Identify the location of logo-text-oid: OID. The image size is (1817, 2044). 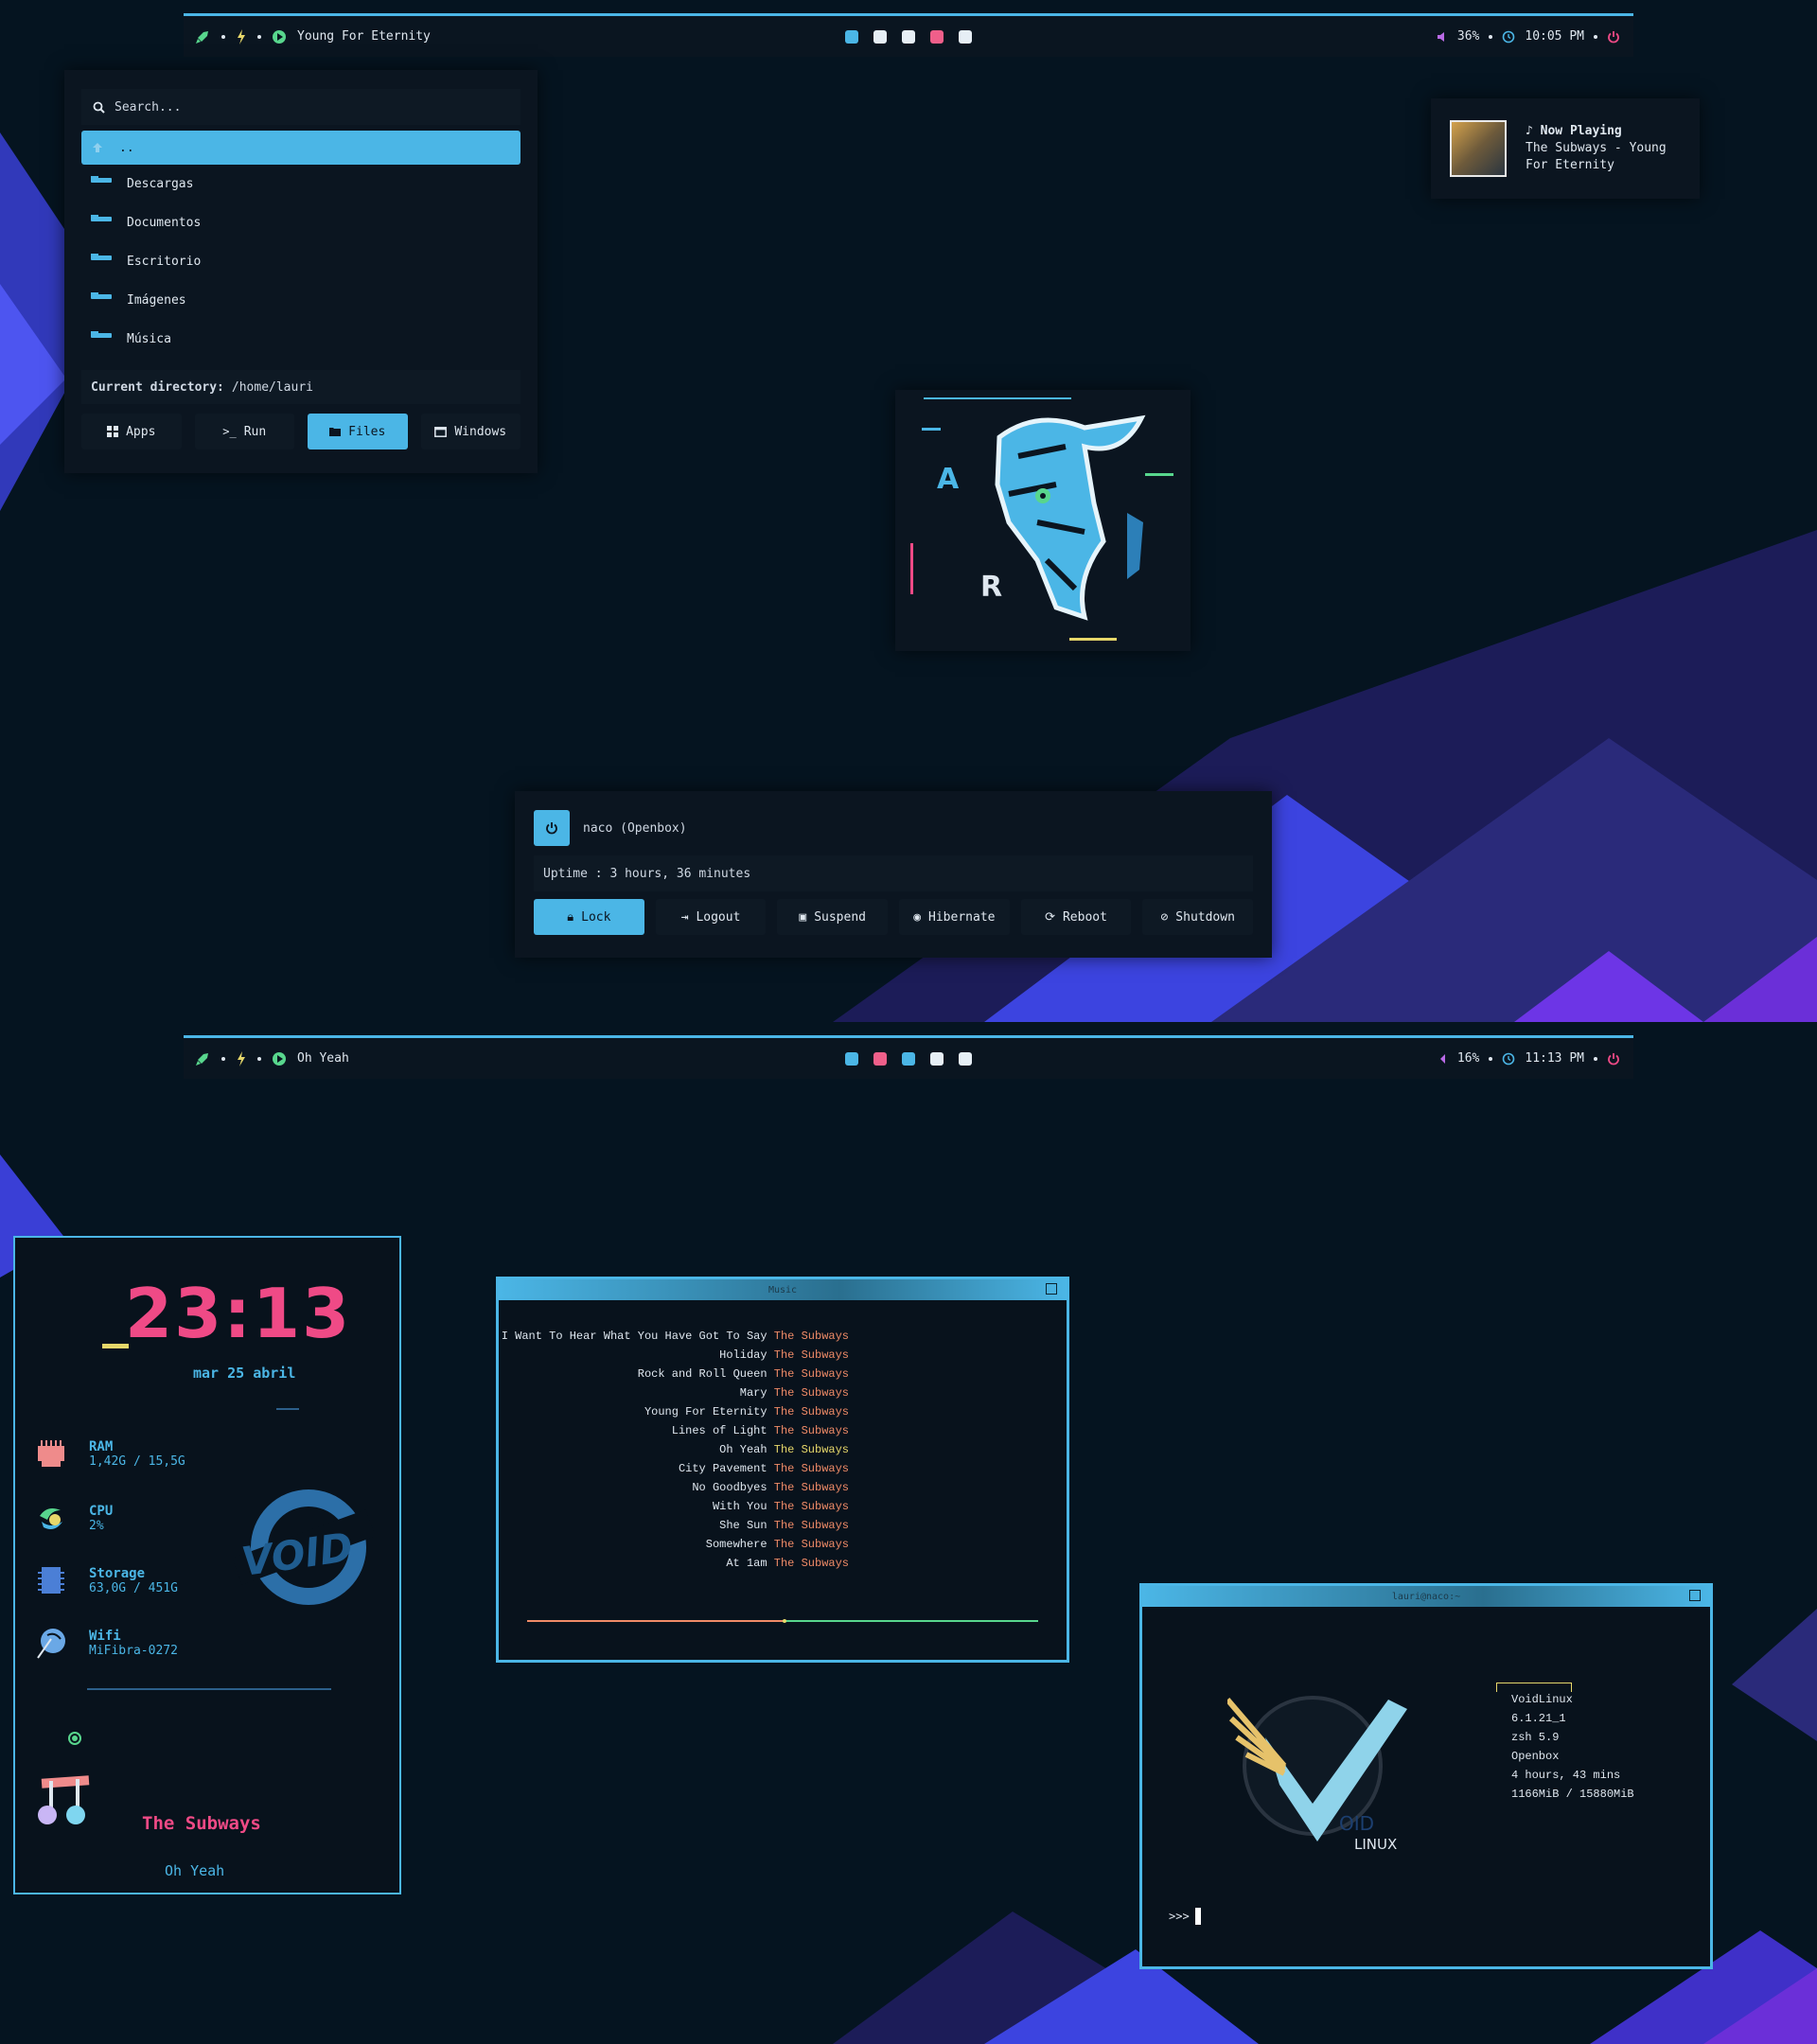
(1356, 1823).